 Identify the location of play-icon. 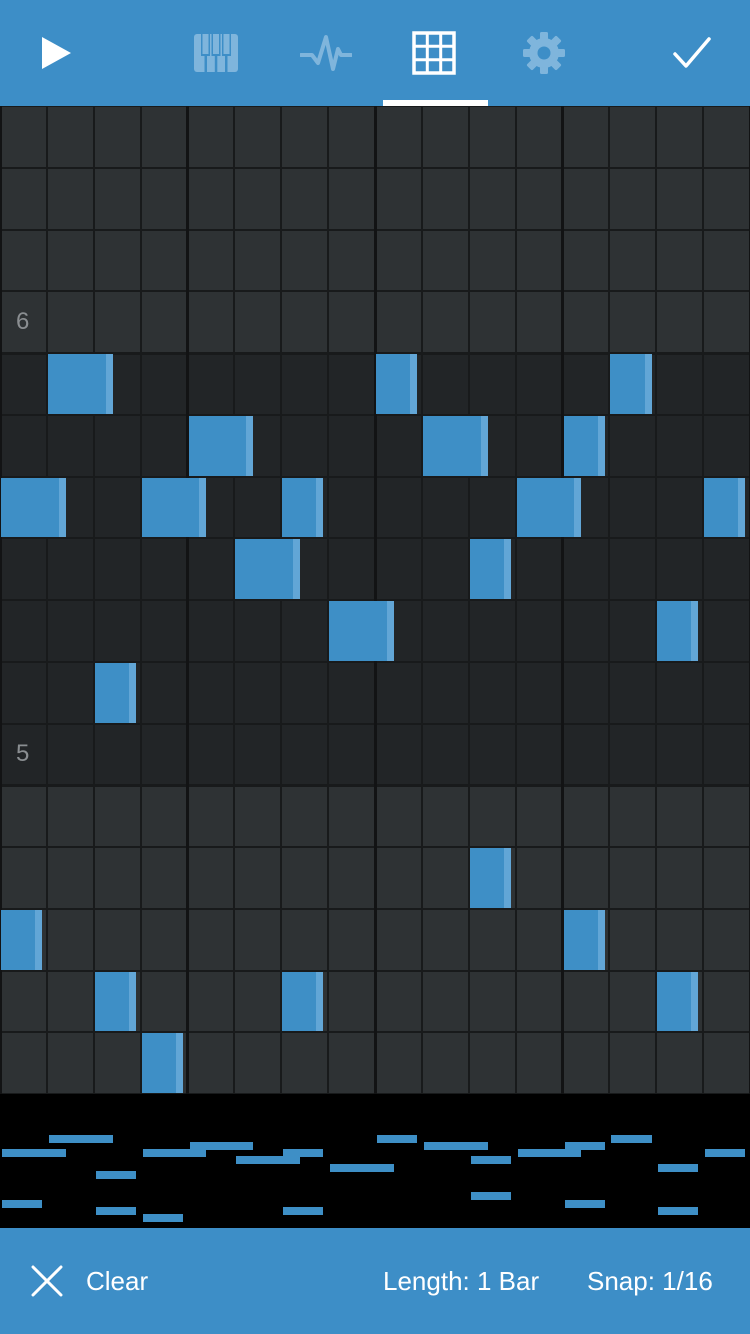
(56, 53).